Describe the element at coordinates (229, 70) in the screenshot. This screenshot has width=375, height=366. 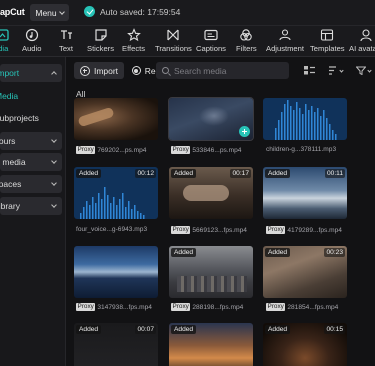
I see `search-input` at that location.